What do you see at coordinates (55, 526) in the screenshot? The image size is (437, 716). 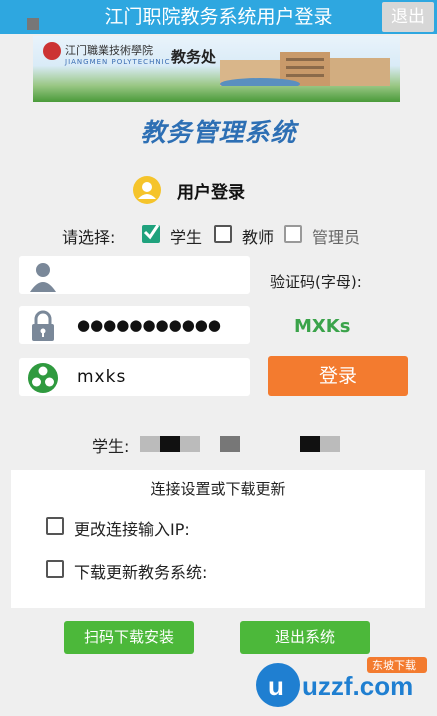 I see `change-ip-checkbox` at bounding box center [55, 526].